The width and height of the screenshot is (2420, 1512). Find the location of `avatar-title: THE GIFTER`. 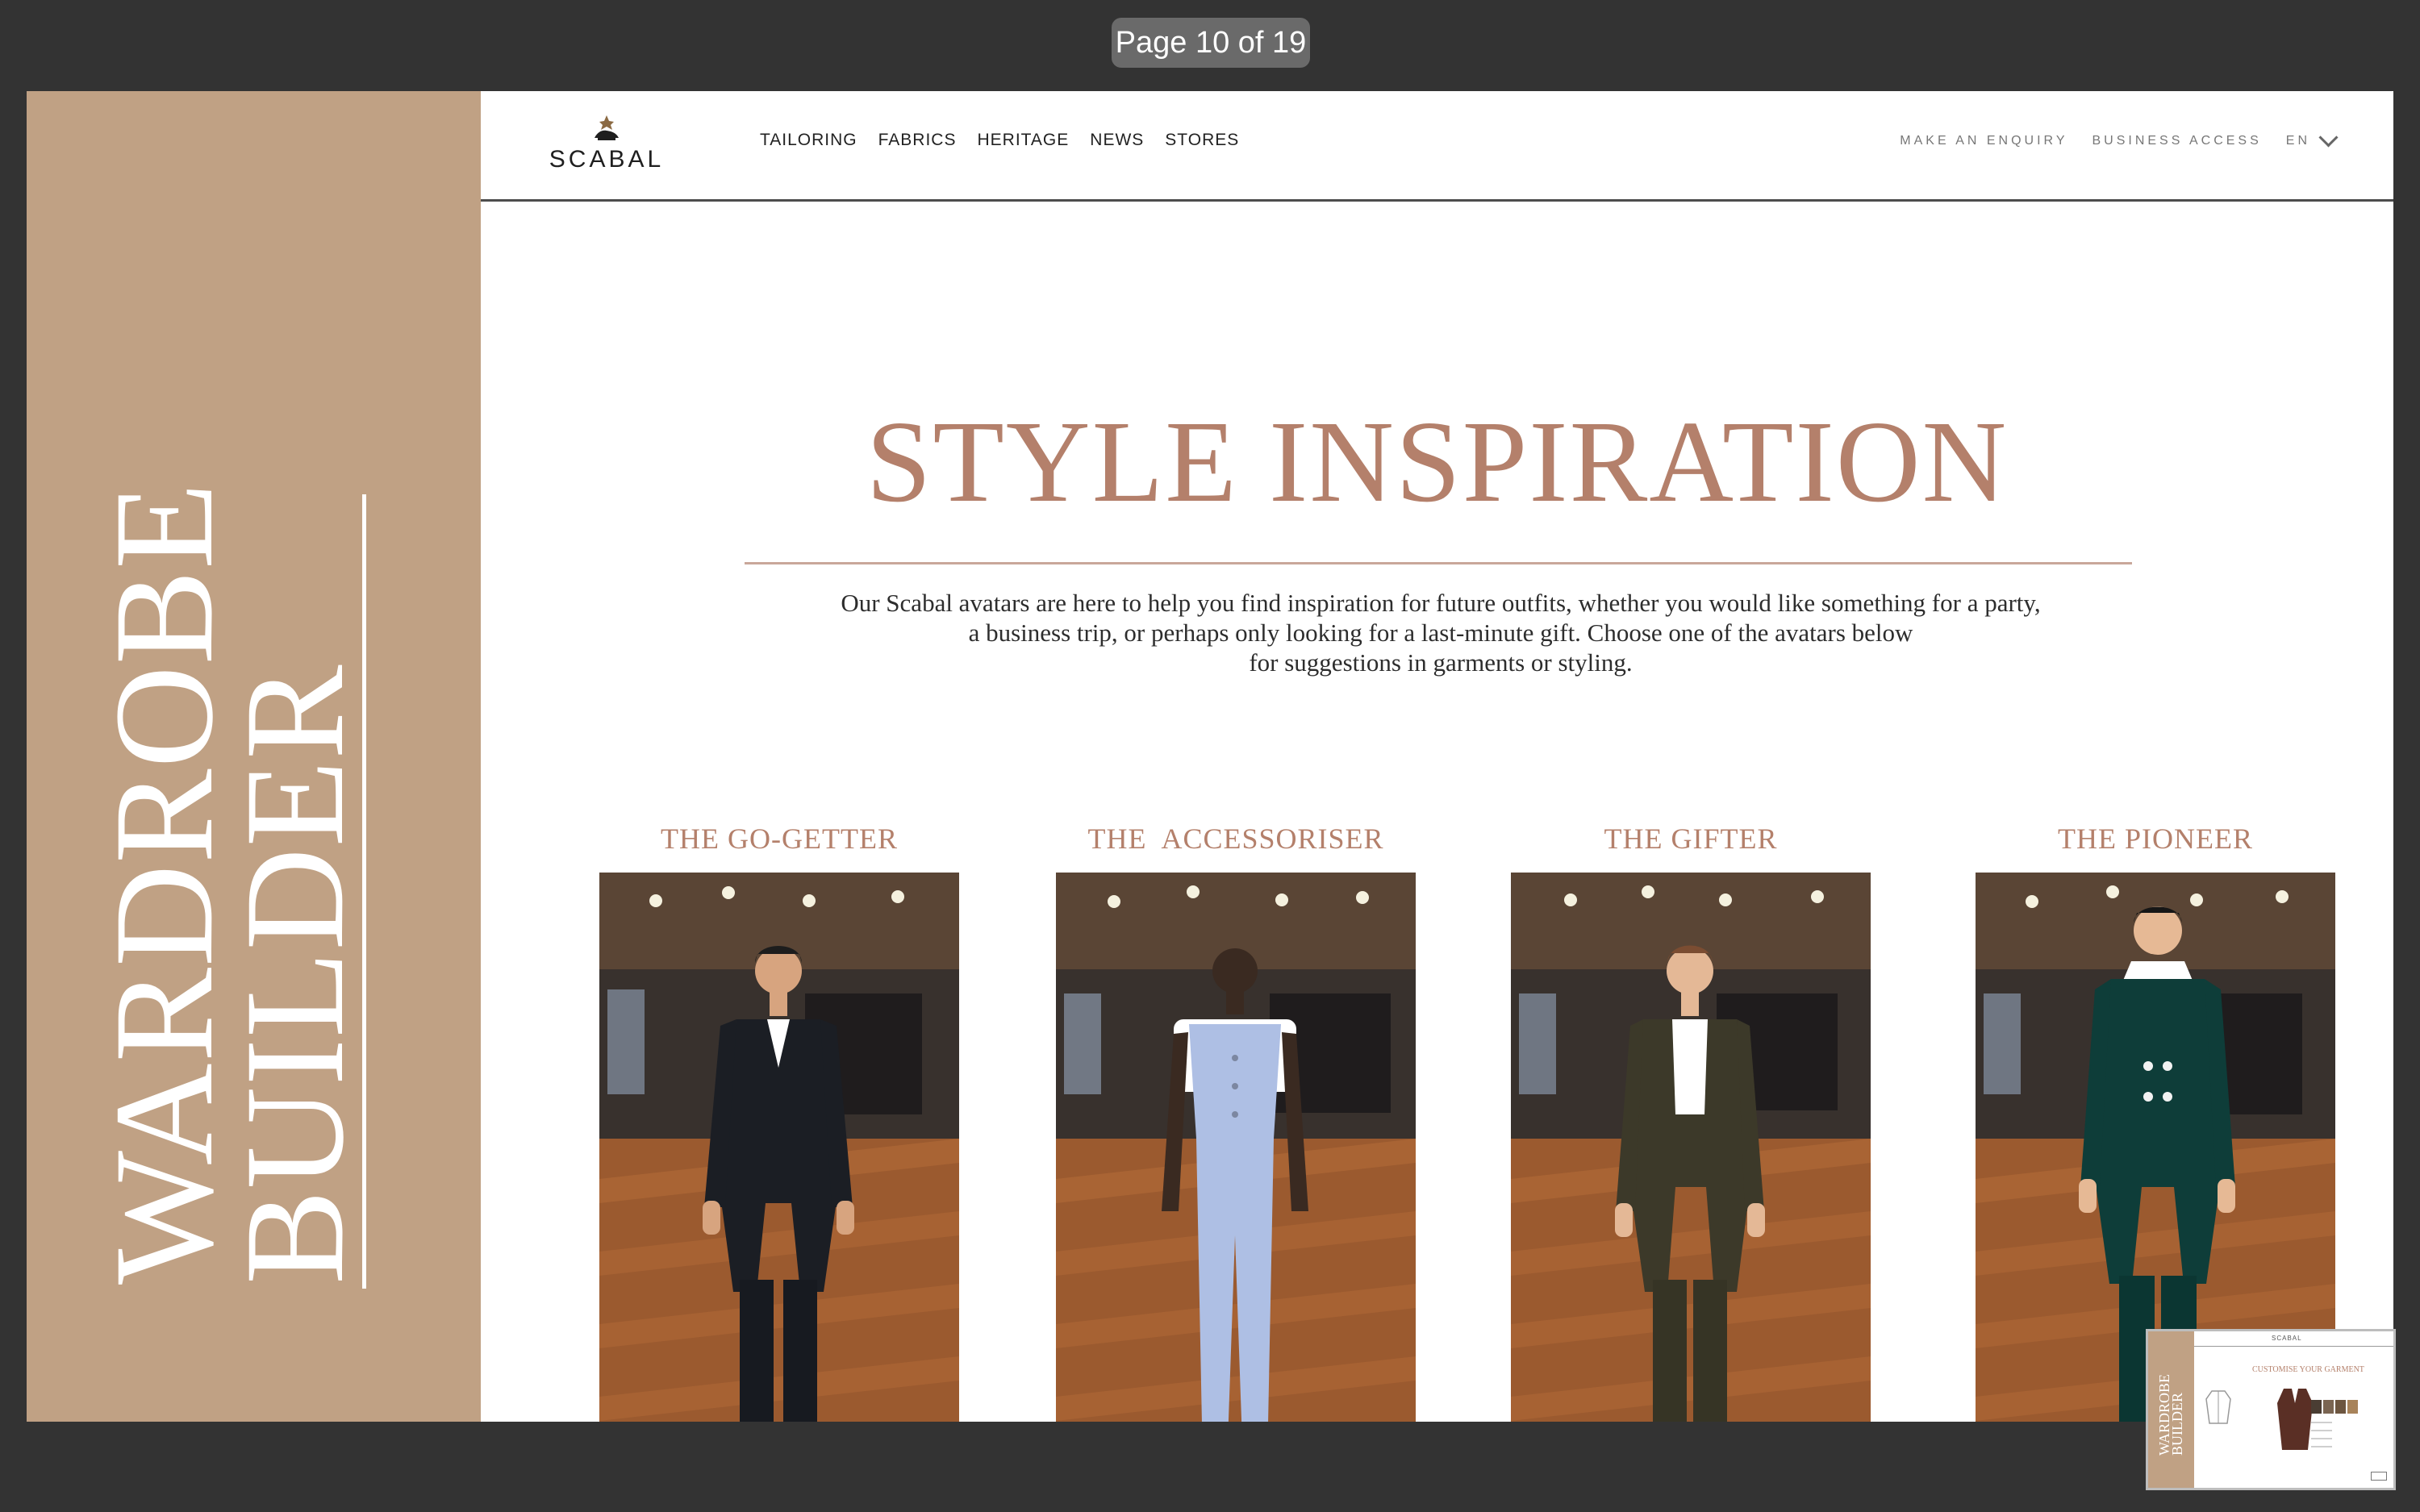

avatar-title: THE GIFTER is located at coordinates (1691, 839).